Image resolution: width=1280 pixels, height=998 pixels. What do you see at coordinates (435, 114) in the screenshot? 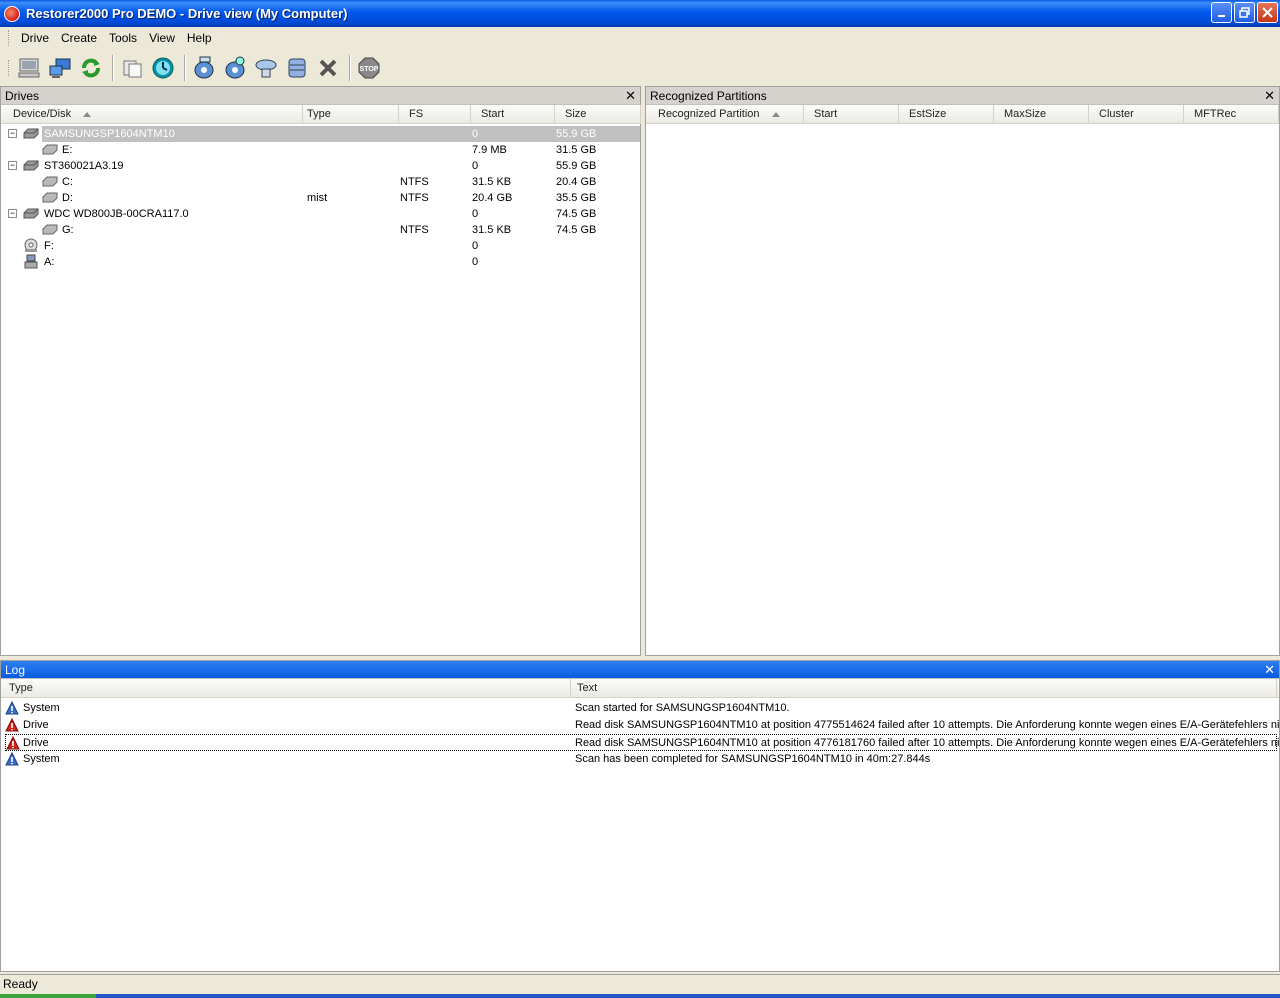
I see `col-fs: FS` at bounding box center [435, 114].